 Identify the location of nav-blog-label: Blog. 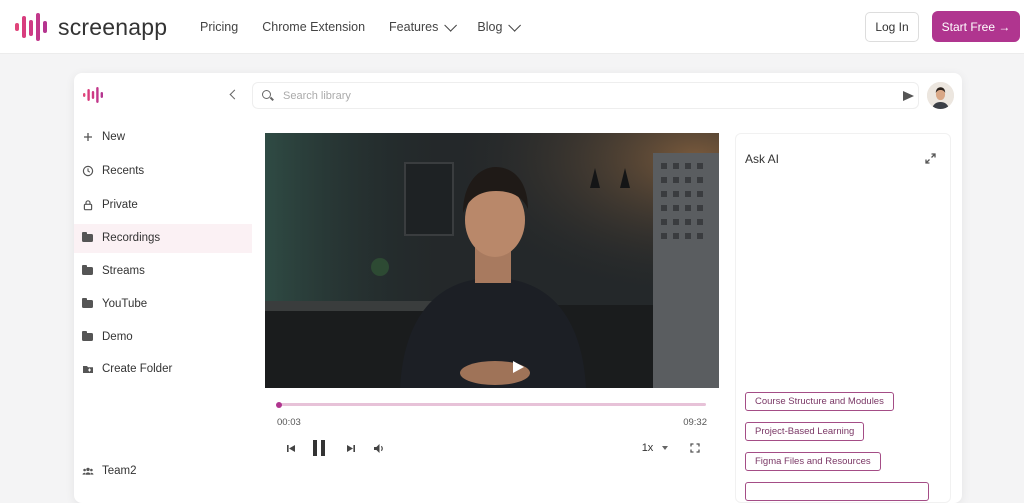
(490, 27).